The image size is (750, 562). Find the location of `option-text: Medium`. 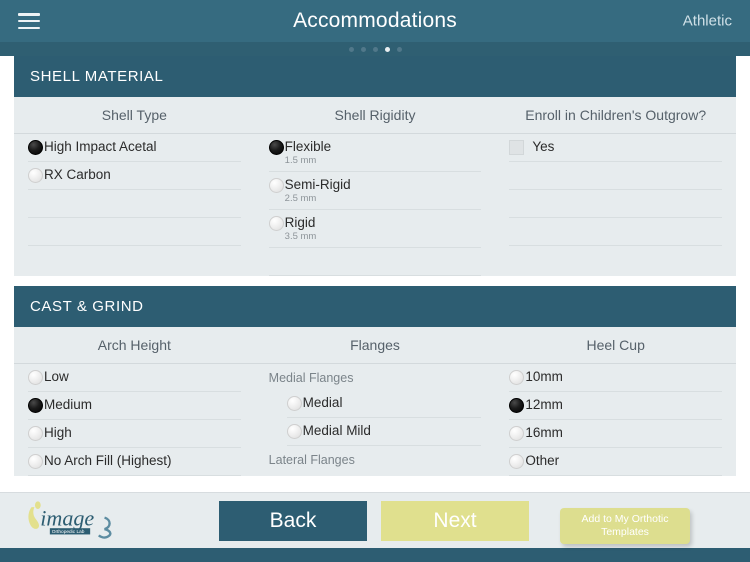

option-text: Medium is located at coordinates (67, 404).